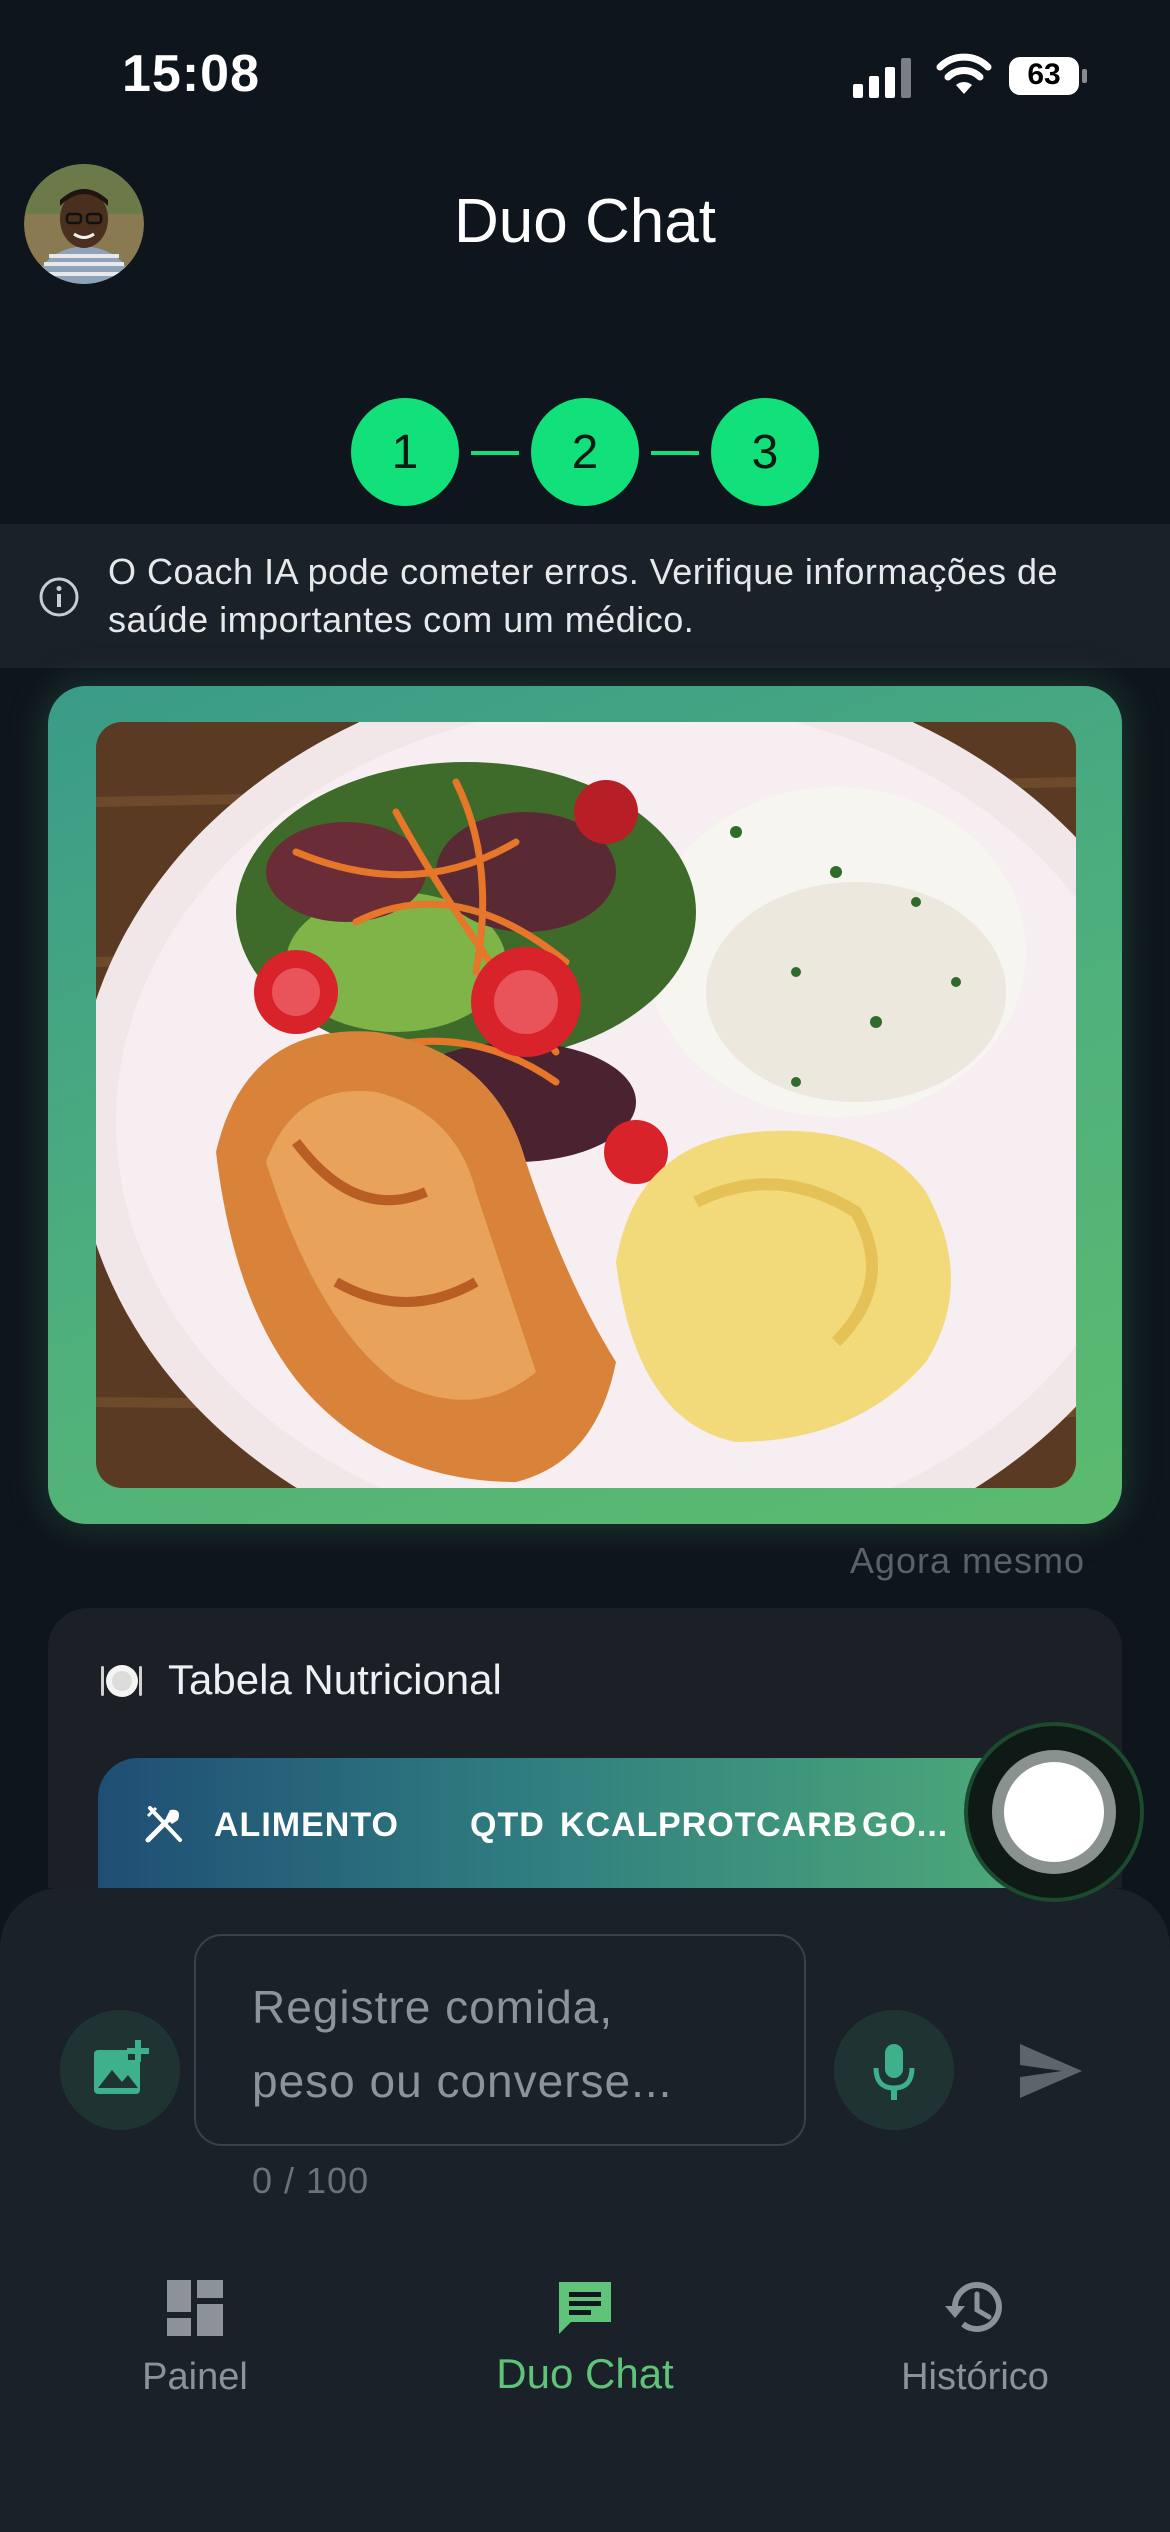 The width and height of the screenshot is (1170, 2532). Describe the element at coordinates (1054, 1812) in the screenshot. I see `record-button-inner` at that location.